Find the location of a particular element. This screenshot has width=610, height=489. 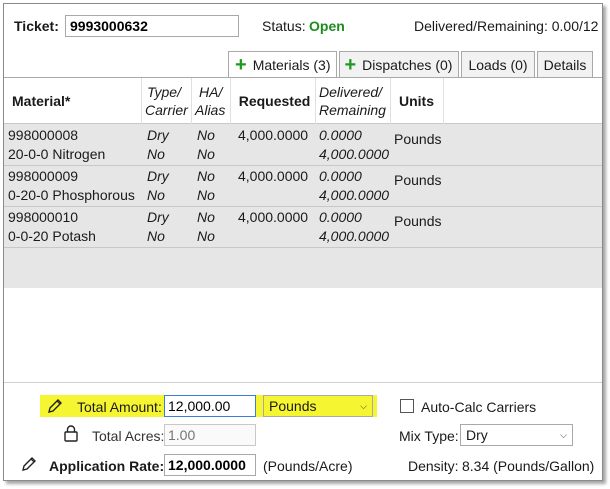

mix-type-label: Mix Type: is located at coordinates (429, 436).